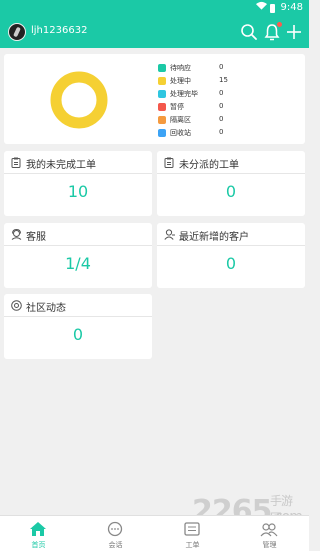  Describe the element at coordinates (214, 237) in the screenshot. I see `card-title: 最近新增的客户` at that location.